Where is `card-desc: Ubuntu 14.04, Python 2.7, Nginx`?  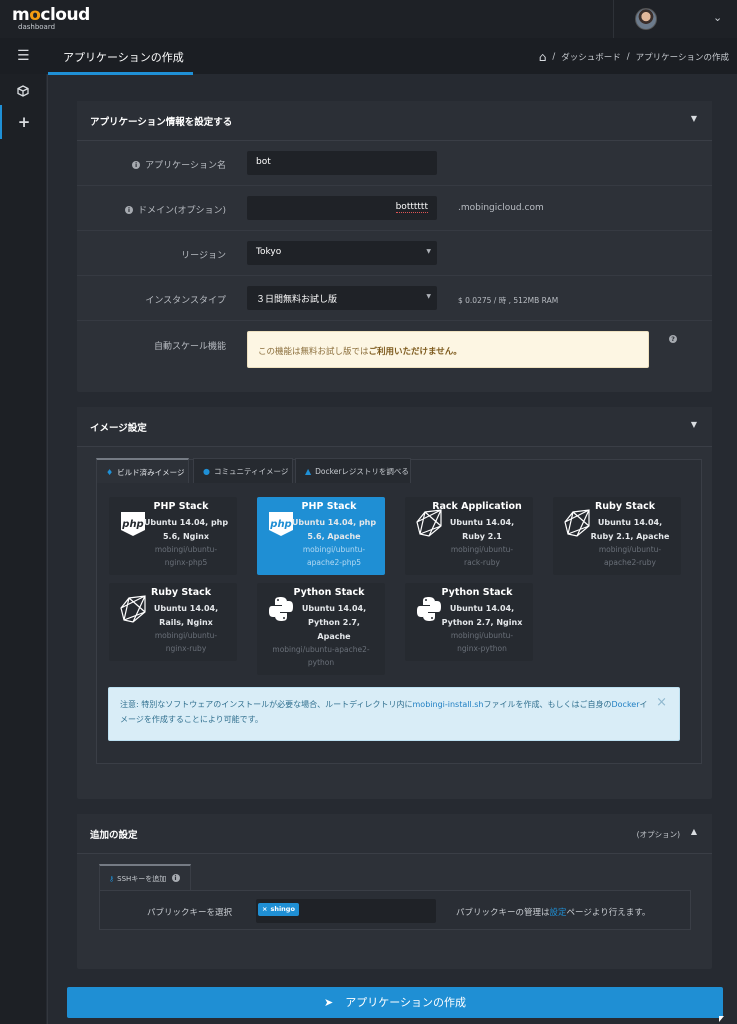 card-desc: Ubuntu 14.04, Python 2.7, Nginx is located at coordinates (482, 616).